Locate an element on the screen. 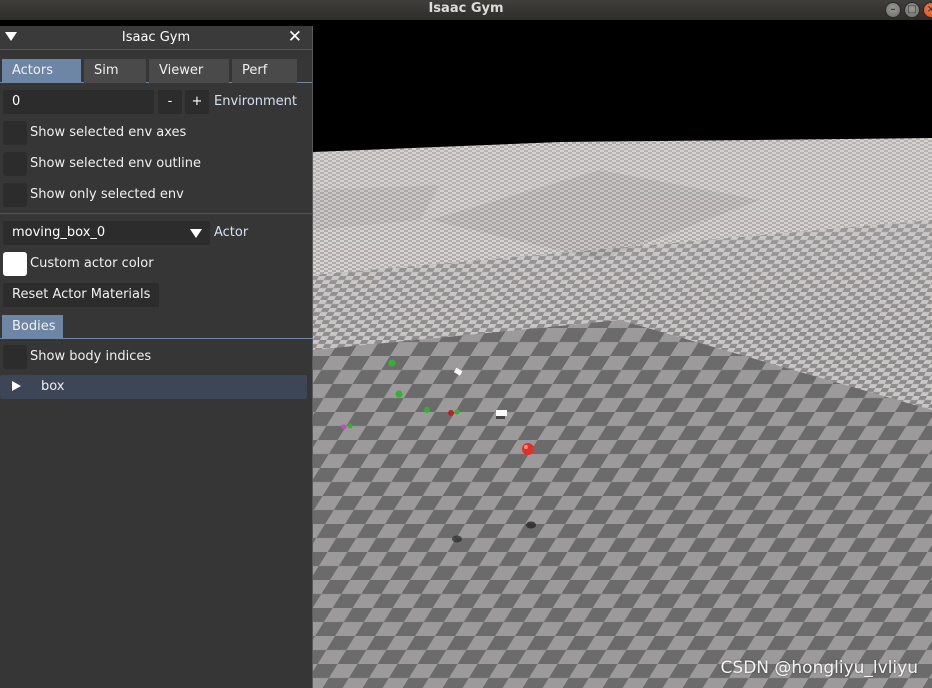 The width and height of the screenshot is (932, 688). show-only-selected-env-checkbox is located at coordinates (15, 195).